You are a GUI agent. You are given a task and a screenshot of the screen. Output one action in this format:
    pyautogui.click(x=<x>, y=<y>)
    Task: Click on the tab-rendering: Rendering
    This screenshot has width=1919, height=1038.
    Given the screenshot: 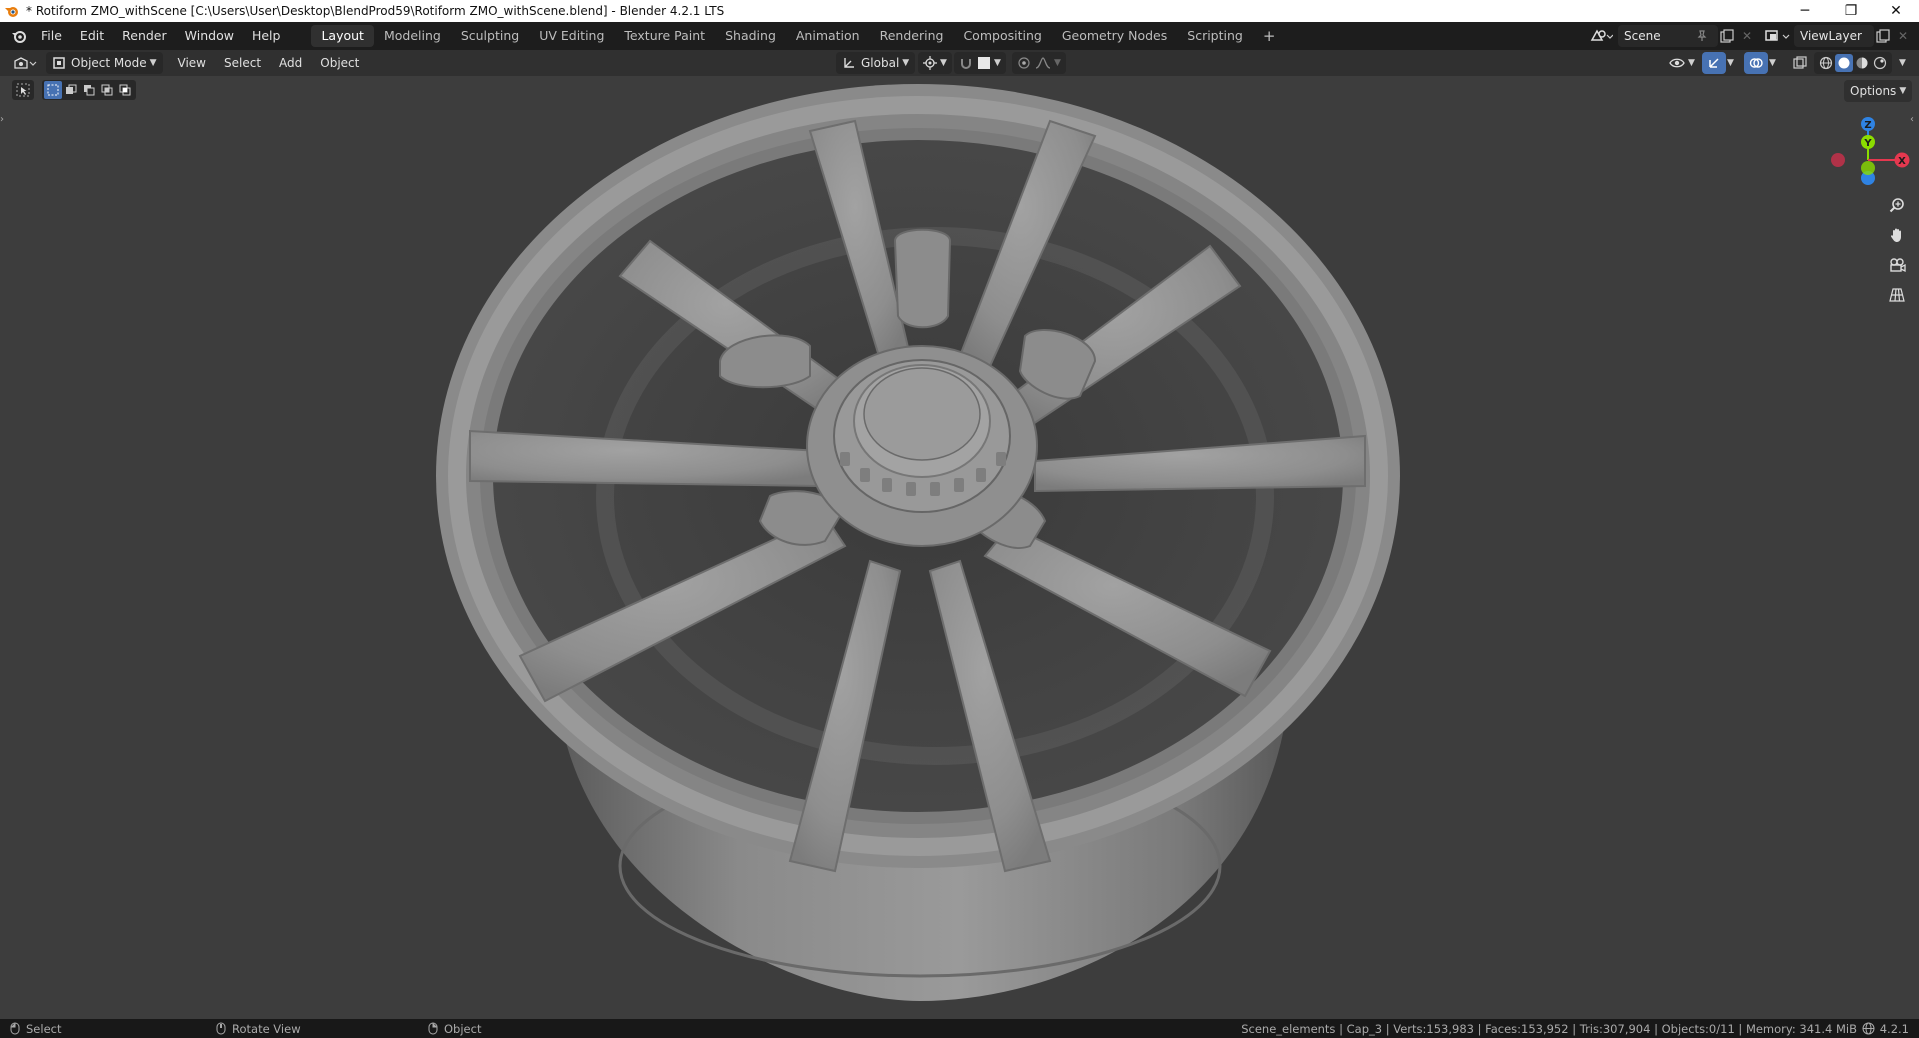 What is the action you would take?
    pyautogui.click(x=912, y=36)
    